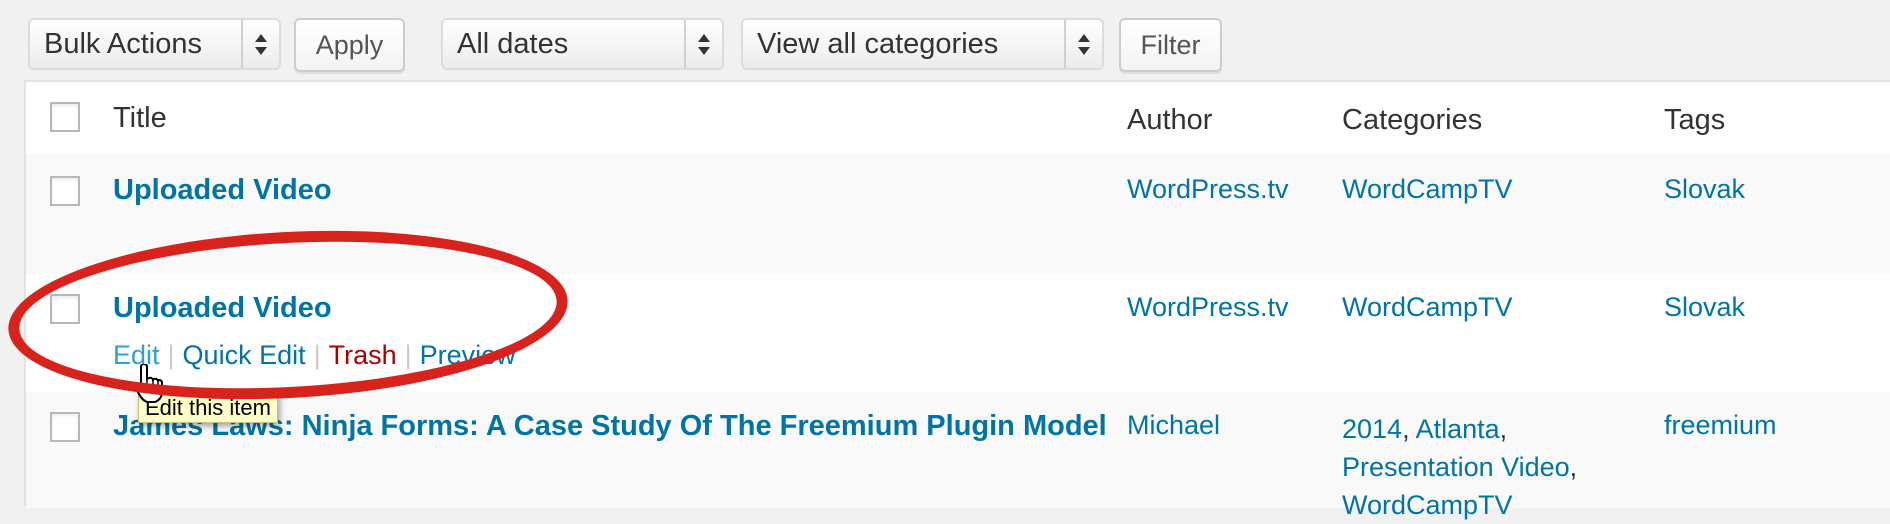 The height and width of the screenshot is (524, 1890). Describe the element at coordinates (958, 119) in the screenshot. I see `table-header: Title Author Categories Tags` at that location.